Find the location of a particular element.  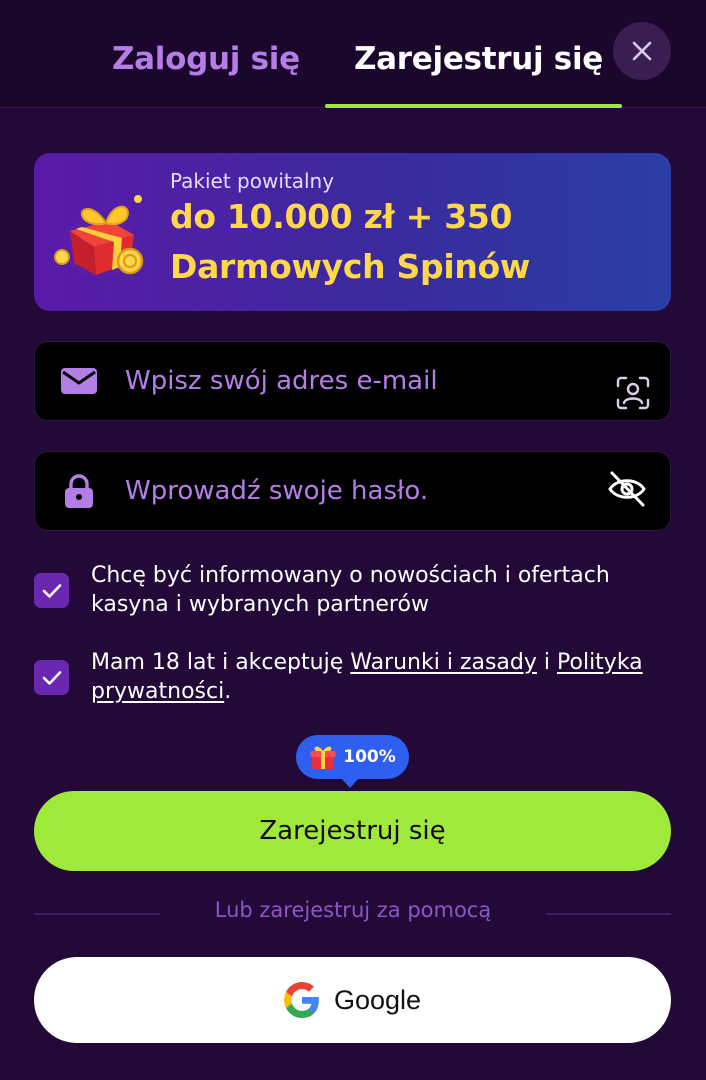

email-field is located at coordinates (352, 381).